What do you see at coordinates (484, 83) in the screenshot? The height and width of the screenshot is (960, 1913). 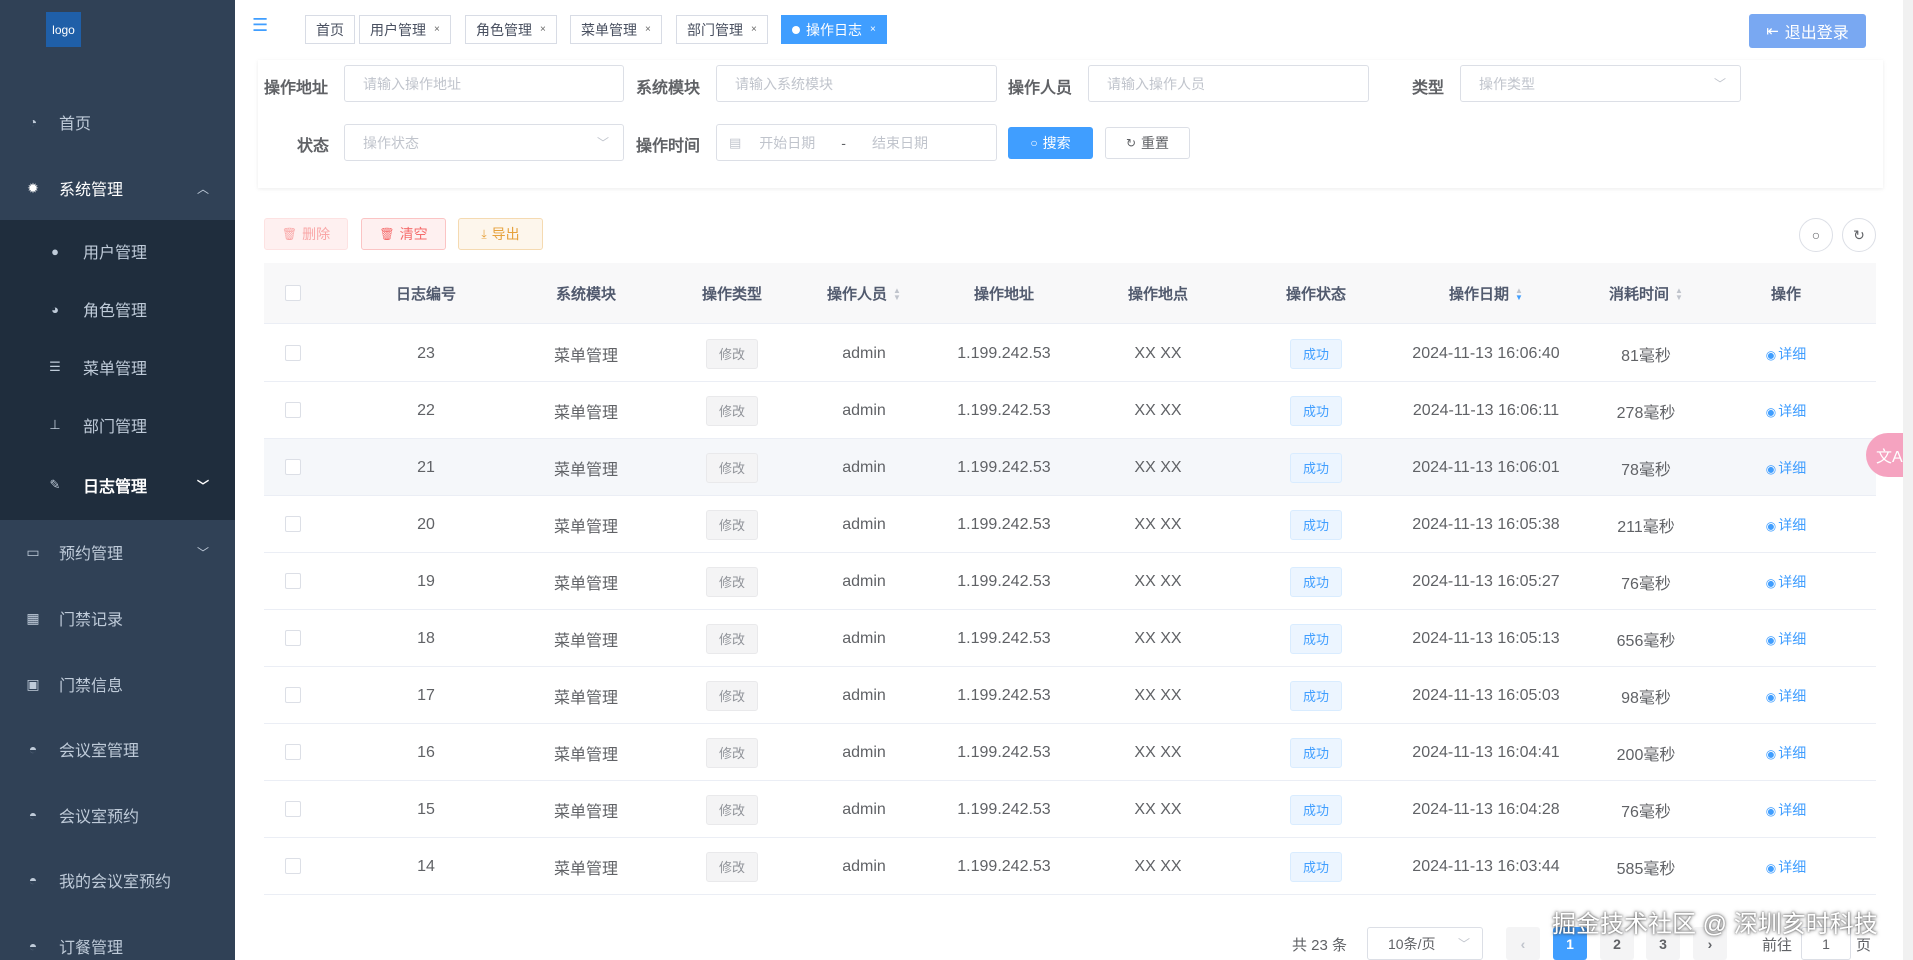 I see `op-address-input: 请输入操作地址` at bounding box center [484, 83].